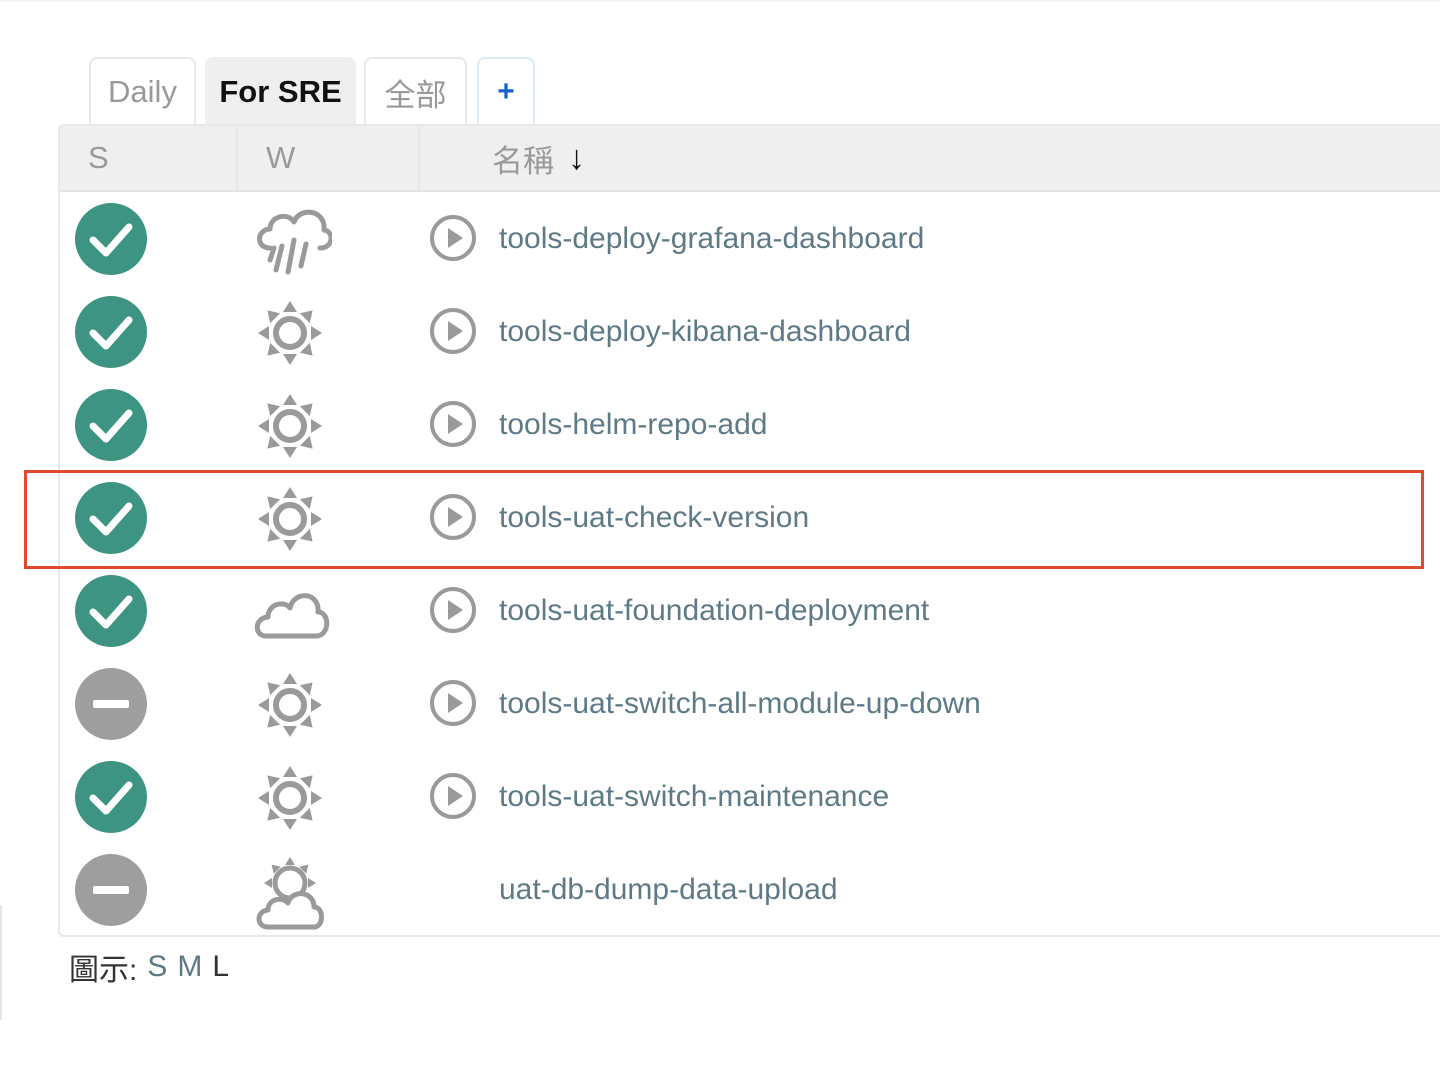 The width and height of the screenshot is (1440, 1074). Describe the element at coordinates (291, 240) in the screenshot. I see `weather-rain-icon` at that location.